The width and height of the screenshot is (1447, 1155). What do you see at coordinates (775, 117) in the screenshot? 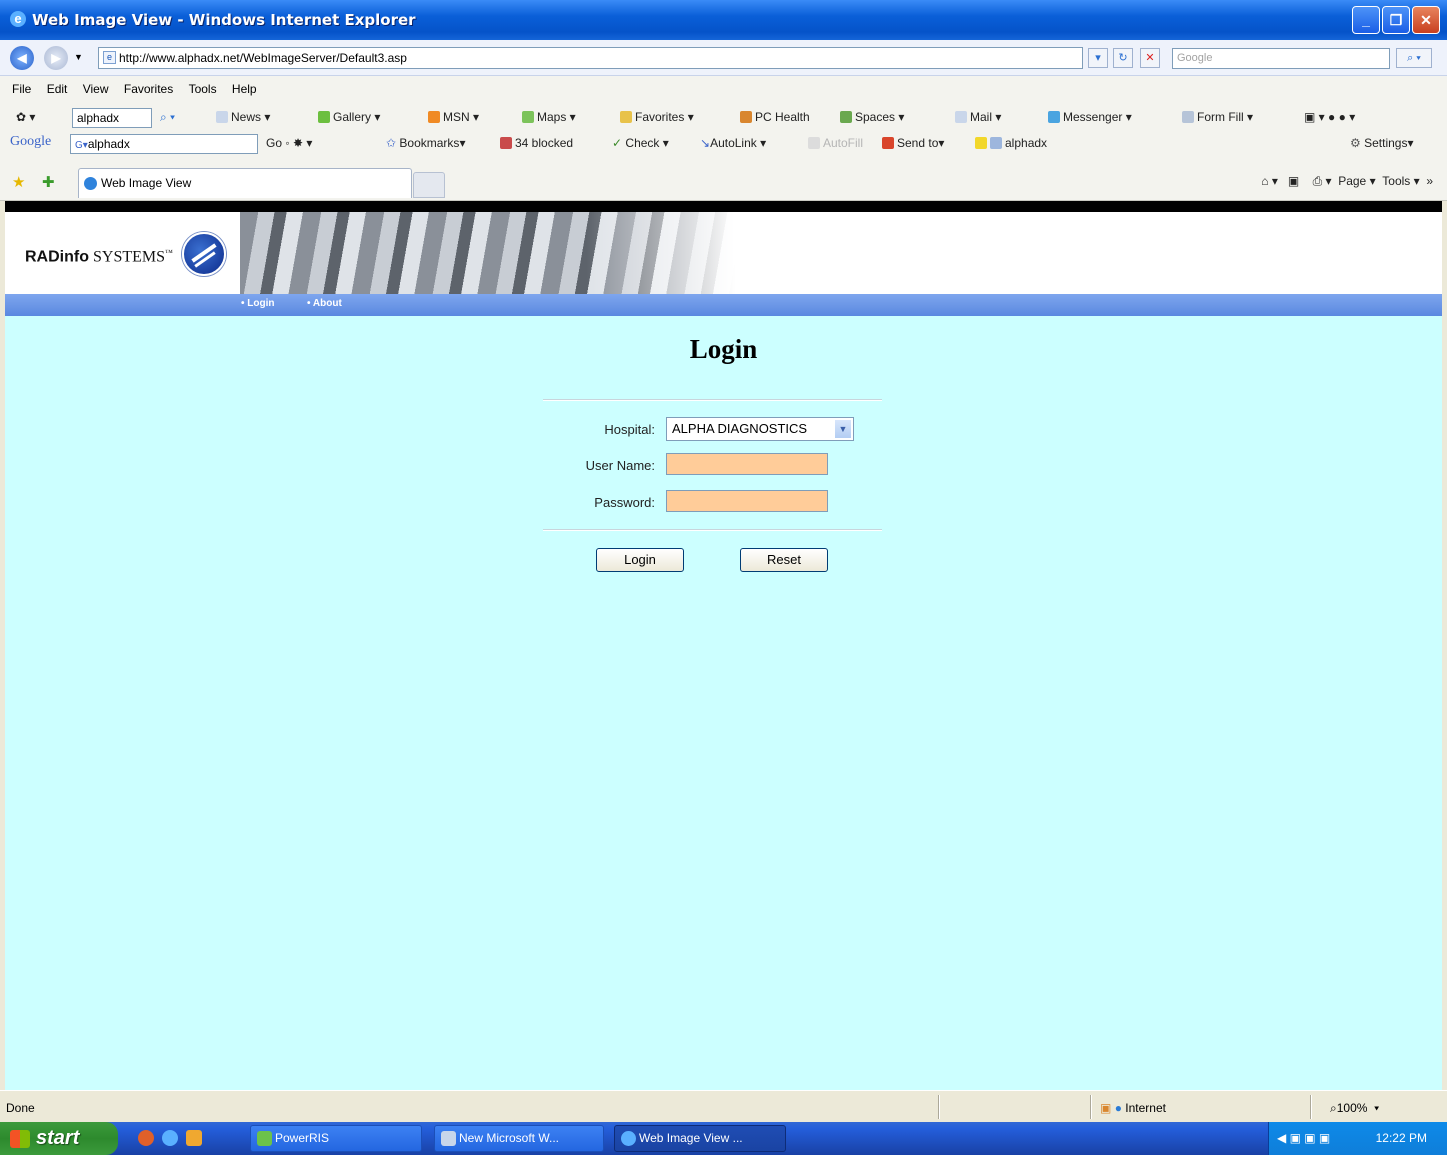
I see `toolbar-pc-health: PC Health` at bounding box center [775, 117].